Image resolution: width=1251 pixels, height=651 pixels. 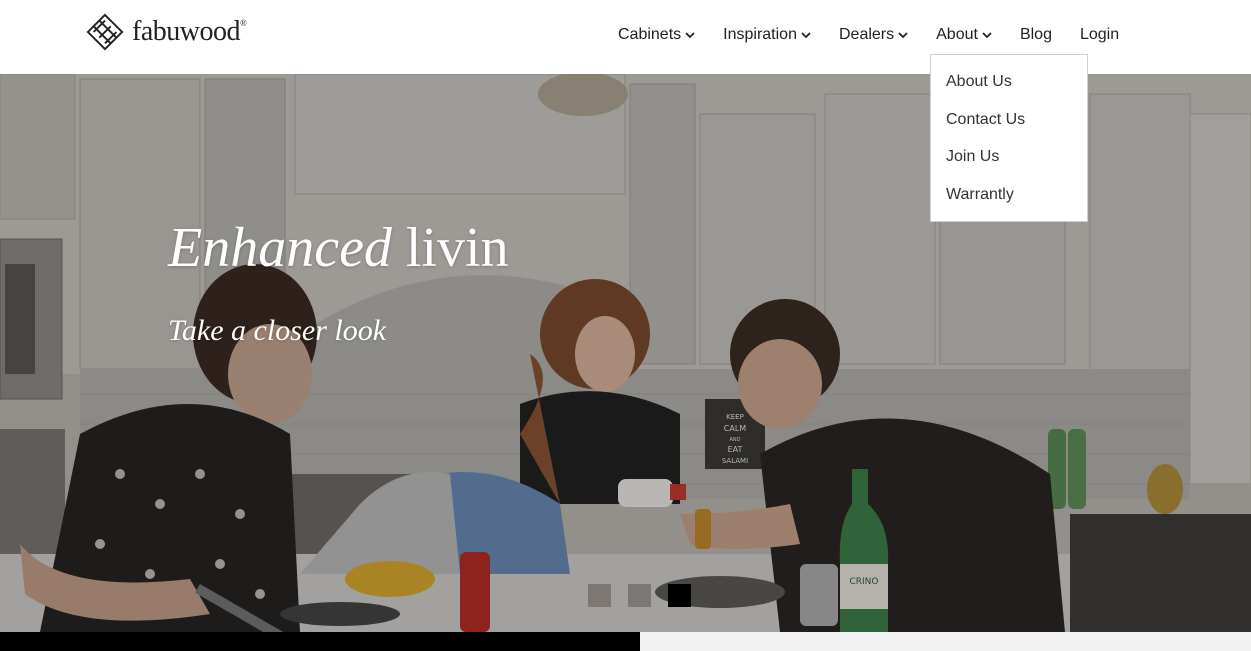 What do you see at coordinates (873, 35) in the screenshot?
I see `nav-dealers: Dealers` at bounding box center [873, 35].